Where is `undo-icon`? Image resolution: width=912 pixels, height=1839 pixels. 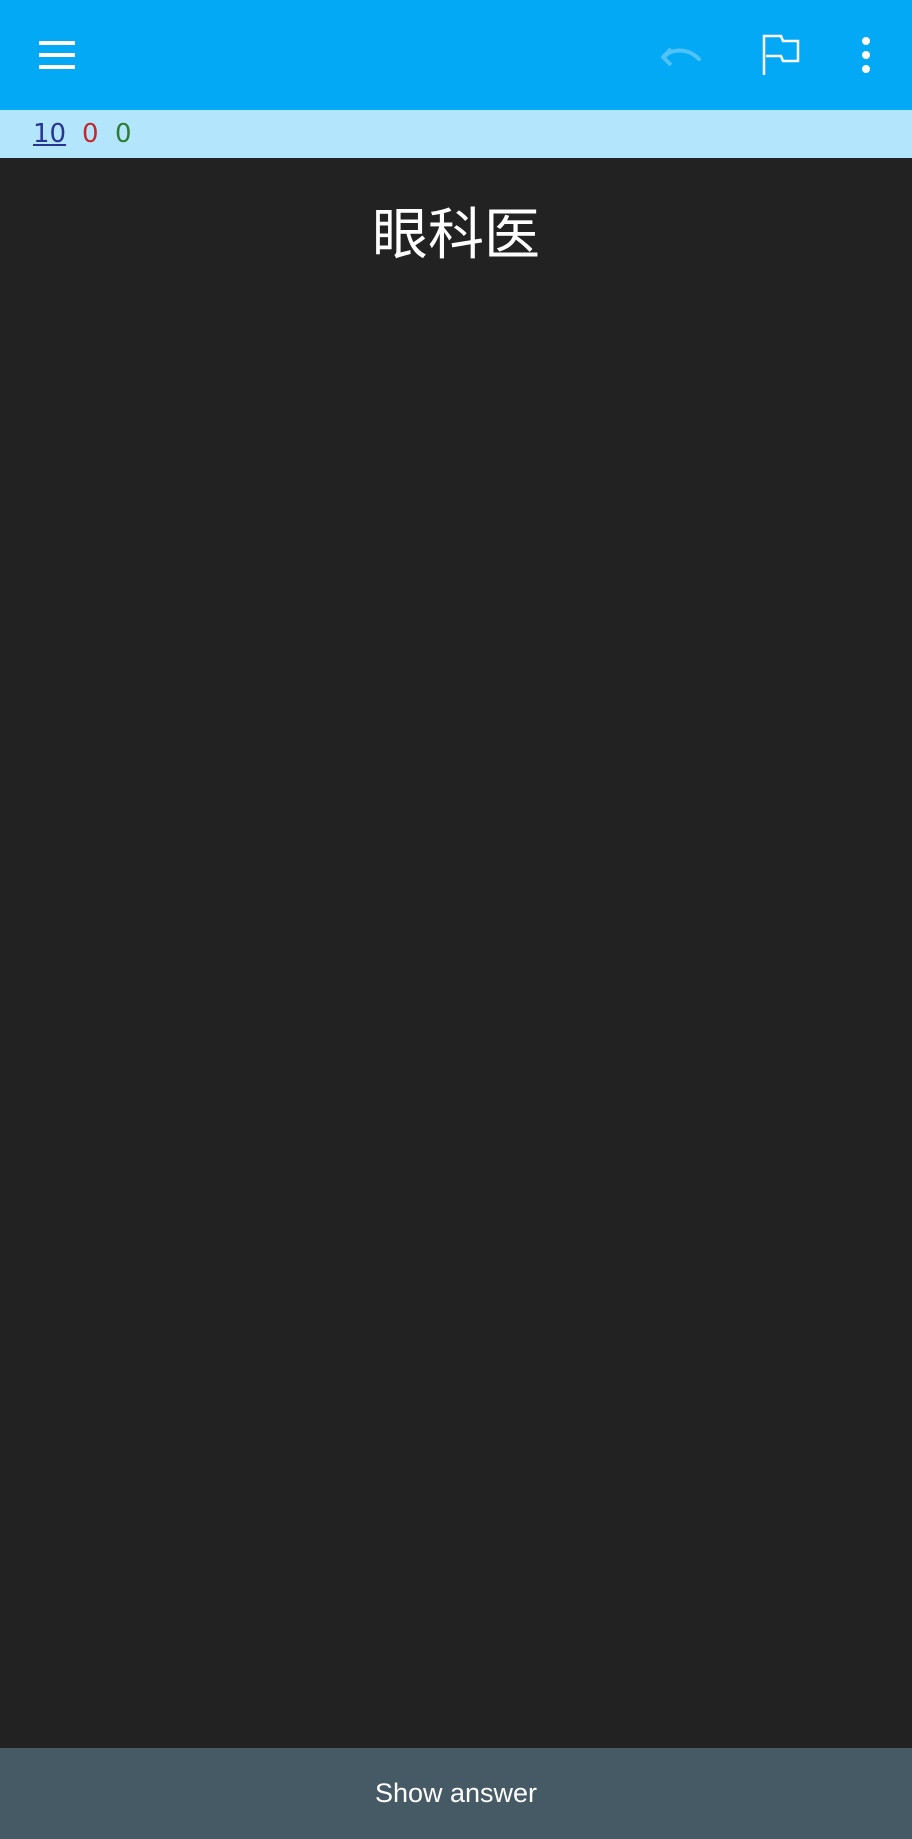
undo-icon is located at coordinates (681, 55).